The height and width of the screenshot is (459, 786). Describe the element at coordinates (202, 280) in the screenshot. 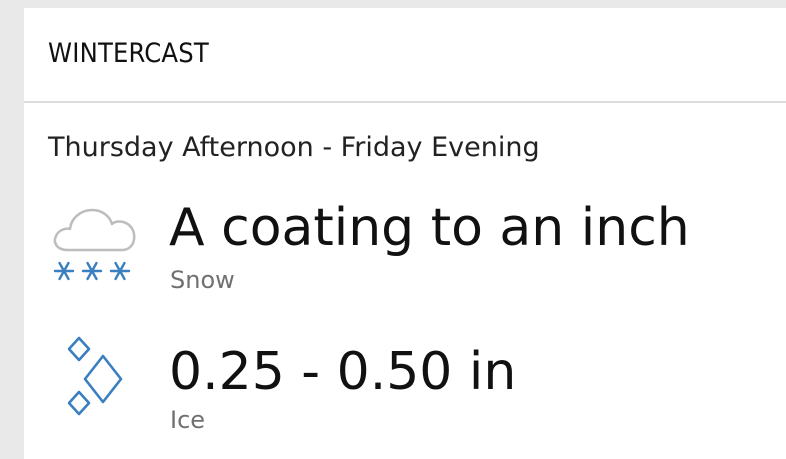

I see `snow-label: Snow` at that location.